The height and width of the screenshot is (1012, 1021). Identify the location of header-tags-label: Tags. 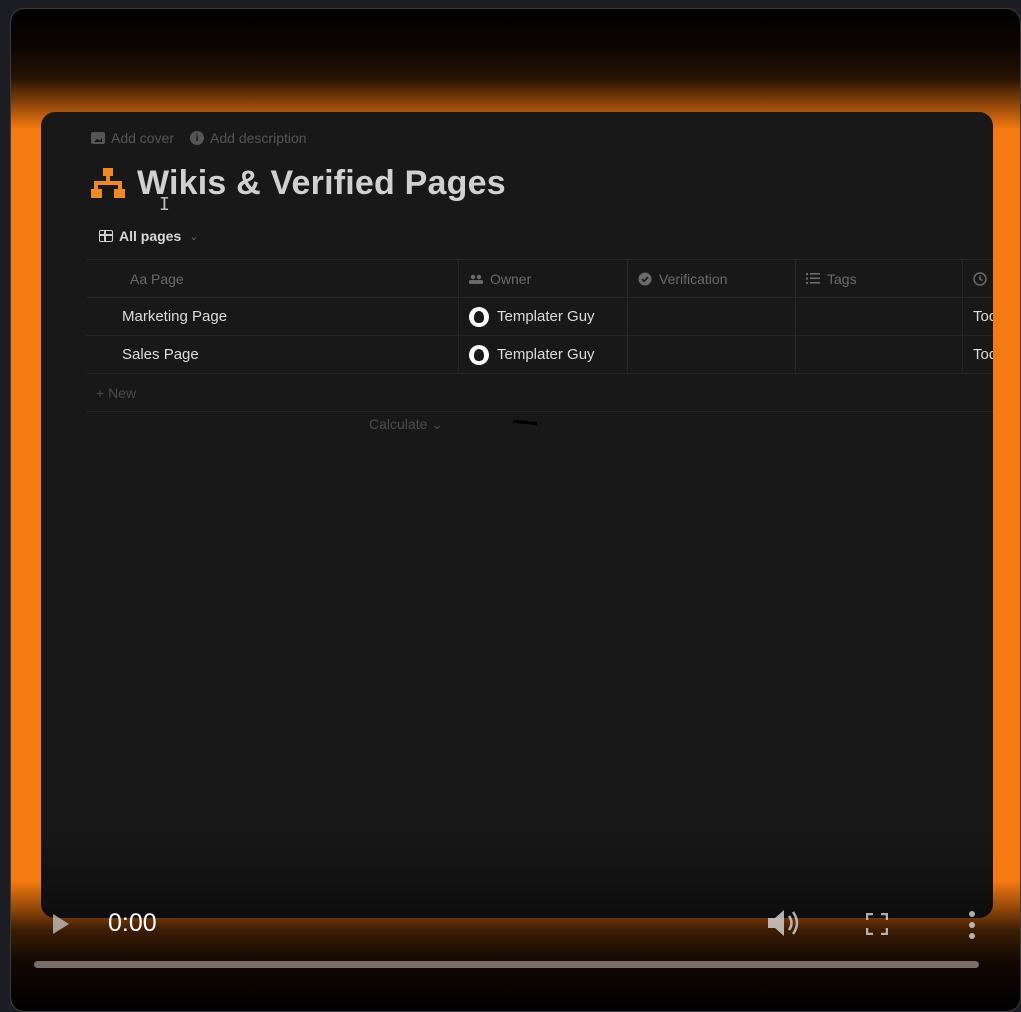
(842, 278).